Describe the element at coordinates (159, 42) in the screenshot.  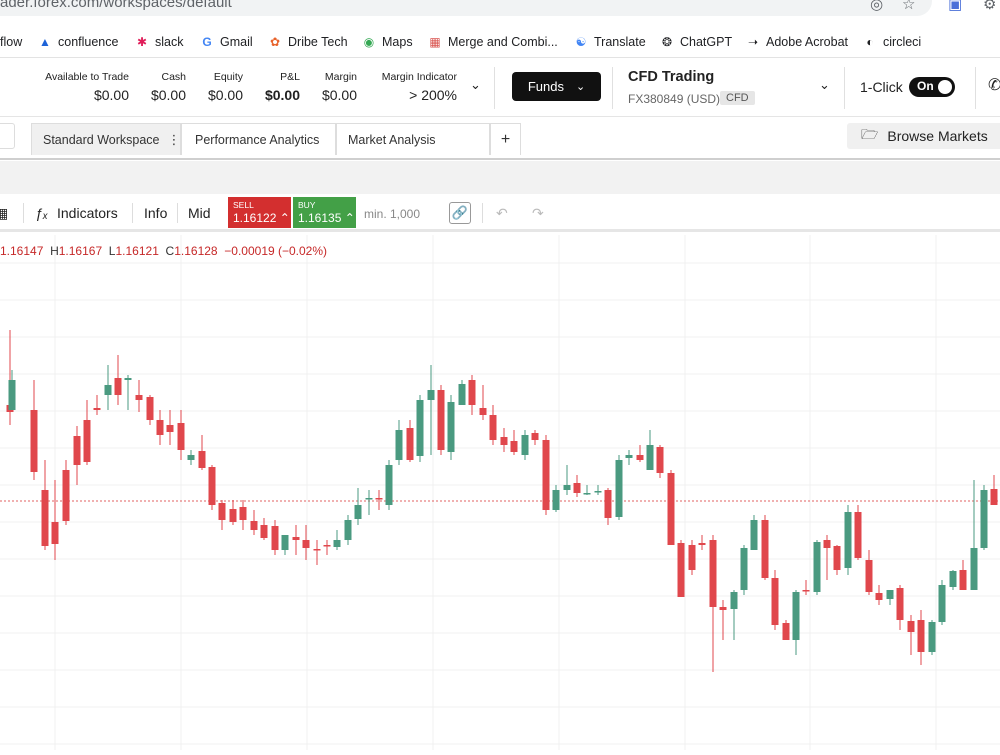
I see `bookmark-slack: ✱ slack` at that location.